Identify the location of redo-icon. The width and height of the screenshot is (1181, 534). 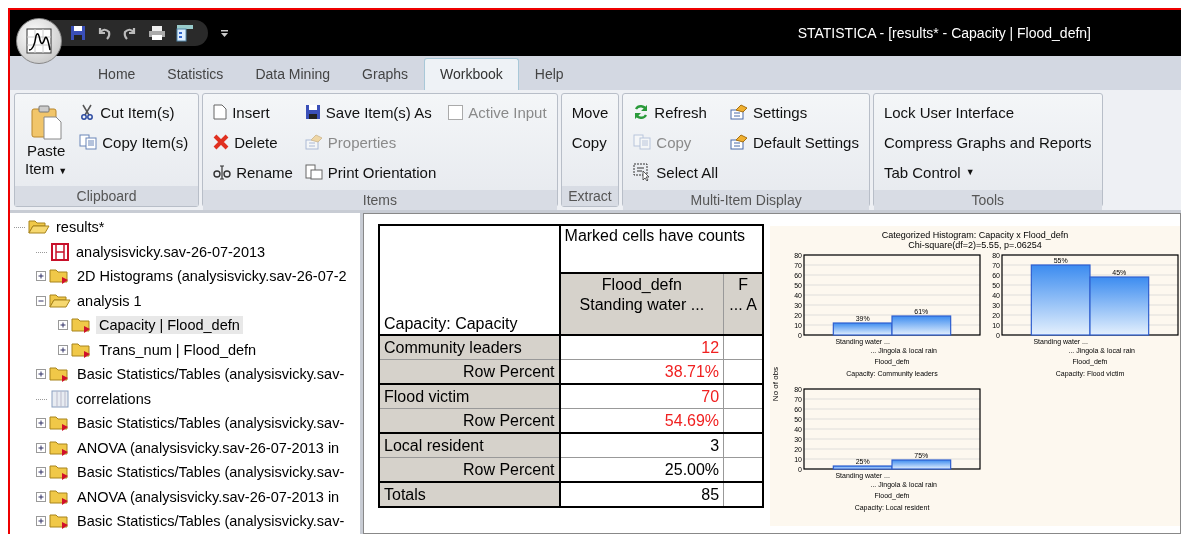
(130, 33).